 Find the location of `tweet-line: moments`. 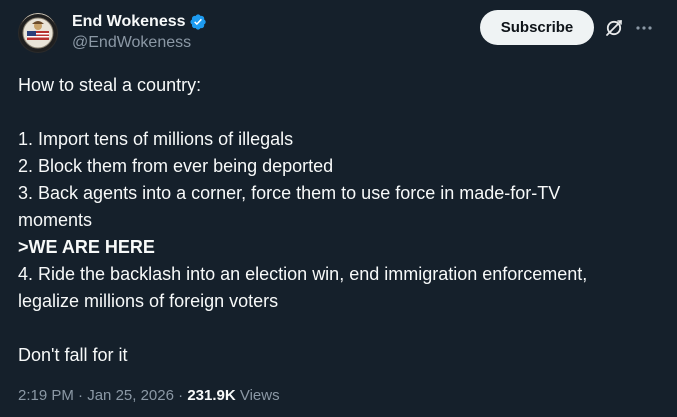

tweet-line: moments is located at coordinates (55, 220).